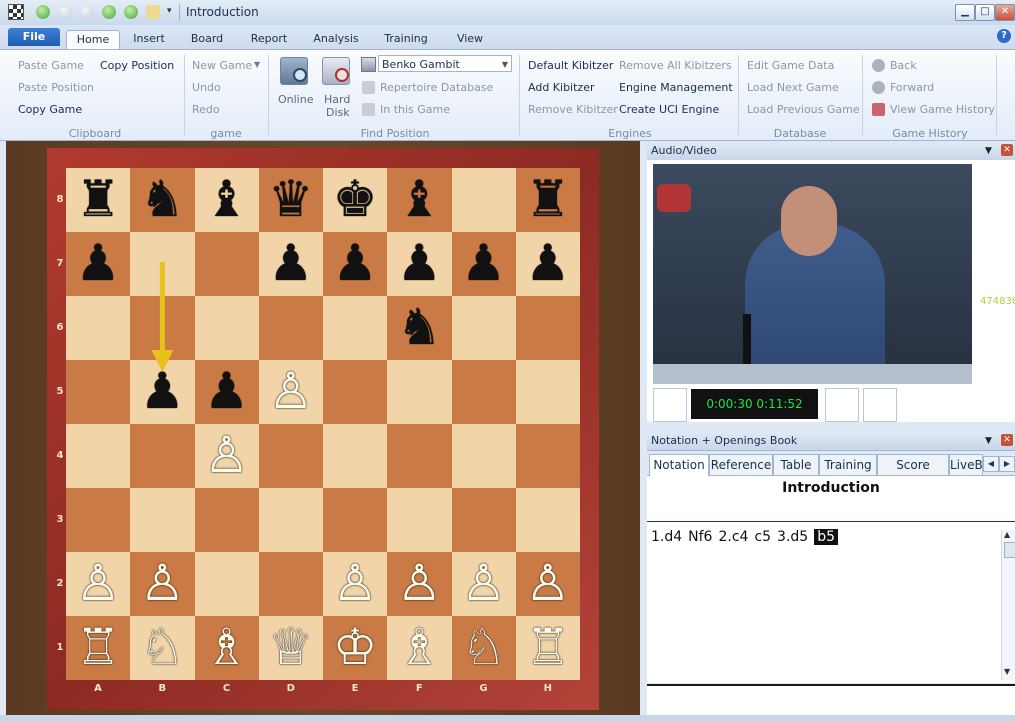  I want to click on move-token: Nf6, so click(700, 537).